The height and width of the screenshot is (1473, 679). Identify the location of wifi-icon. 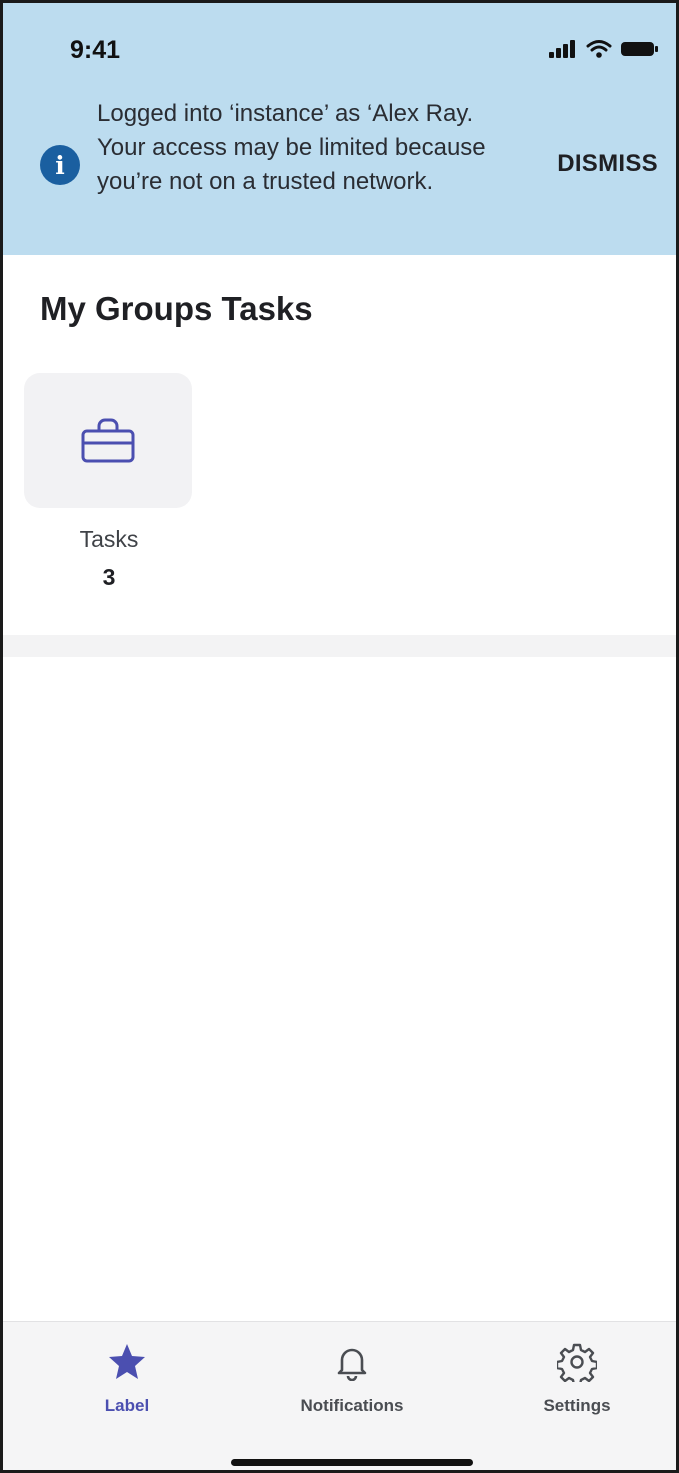
(599, 49).